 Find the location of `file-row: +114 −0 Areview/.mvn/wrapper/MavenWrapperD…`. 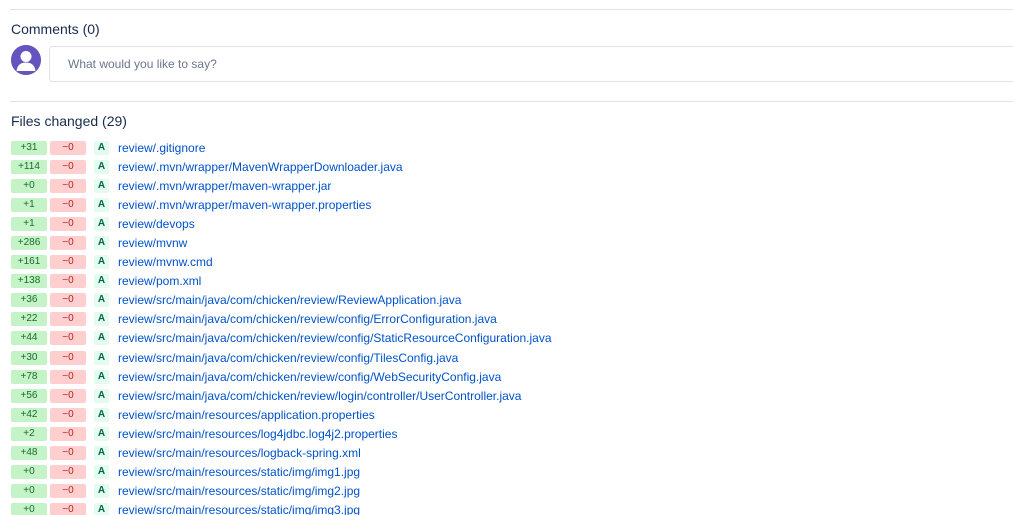

file-row: +114 −0 Areview/.mvn/wrapper/MavenWrapperD… is located at coordinates (512, 166).